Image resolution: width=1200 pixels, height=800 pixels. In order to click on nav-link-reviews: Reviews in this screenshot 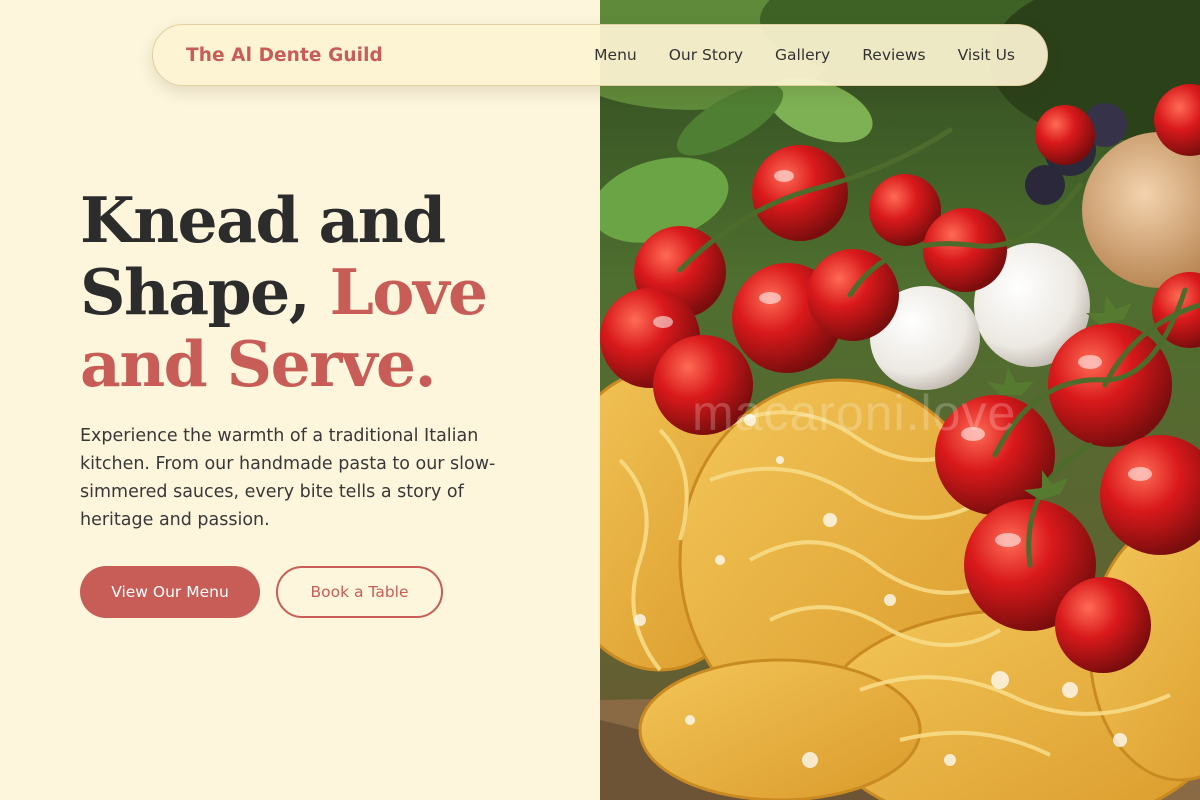, I will do `click(893, 55)`.